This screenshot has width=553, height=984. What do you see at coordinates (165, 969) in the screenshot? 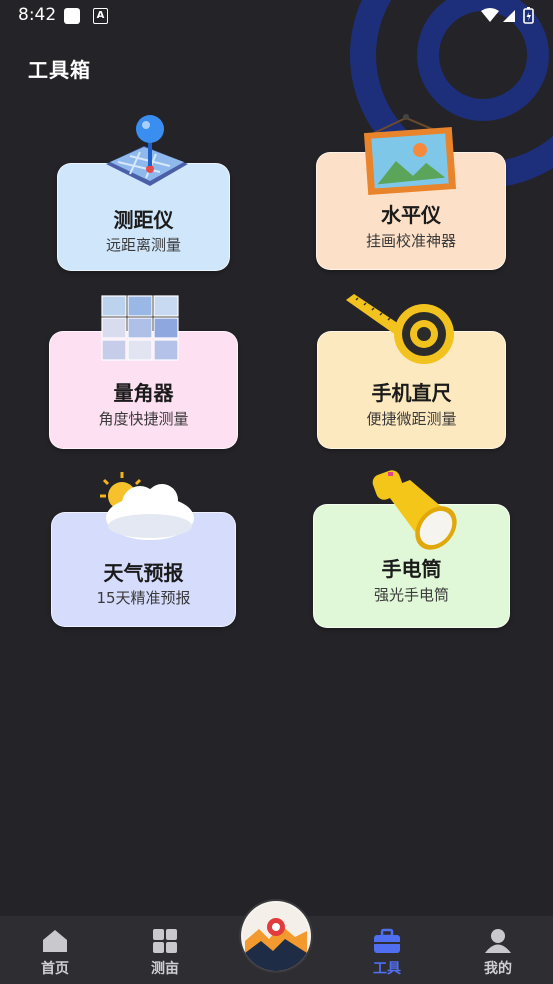
I see `tab-label: 测亩` at bounding box center [165, 969].